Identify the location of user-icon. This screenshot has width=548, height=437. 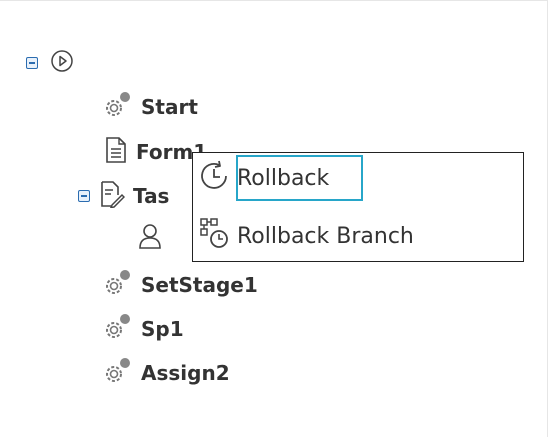
(150, 238).